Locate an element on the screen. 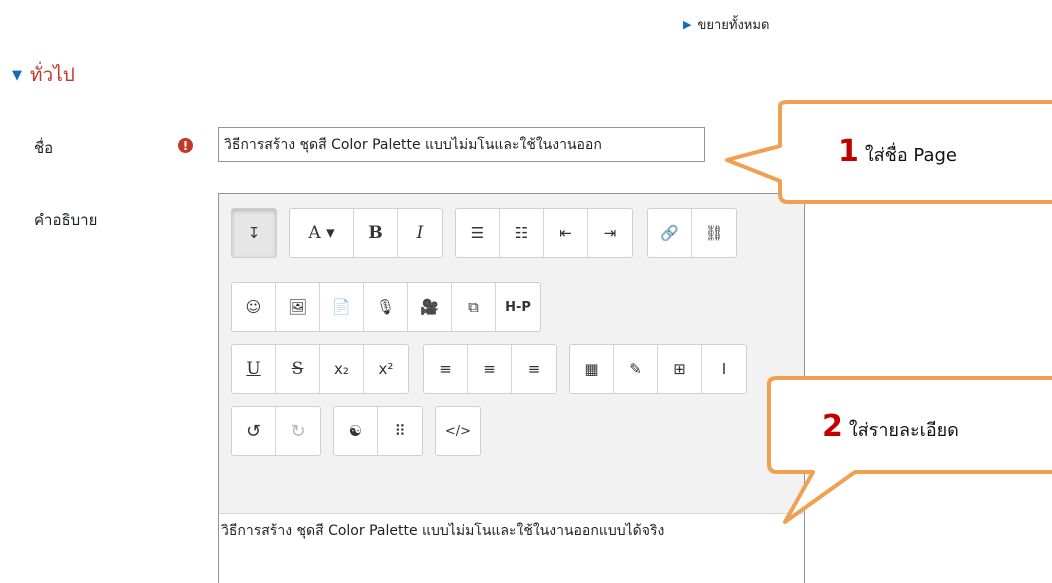  toolbar-group-align: ≡ ≡ ≡ is located at coordinates (490, 369).